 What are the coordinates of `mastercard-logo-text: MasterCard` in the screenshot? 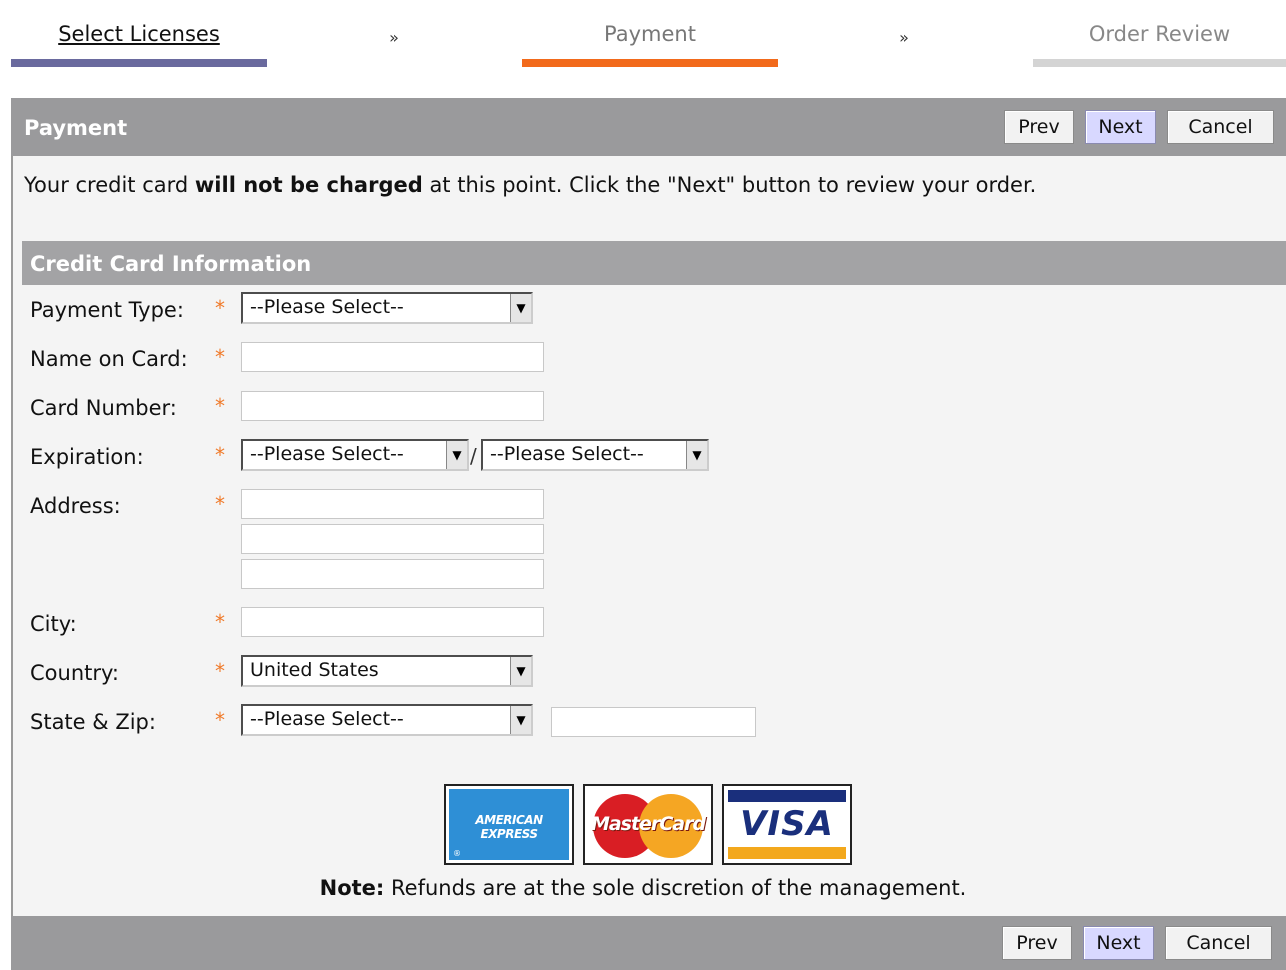 It's located at (648, 824).